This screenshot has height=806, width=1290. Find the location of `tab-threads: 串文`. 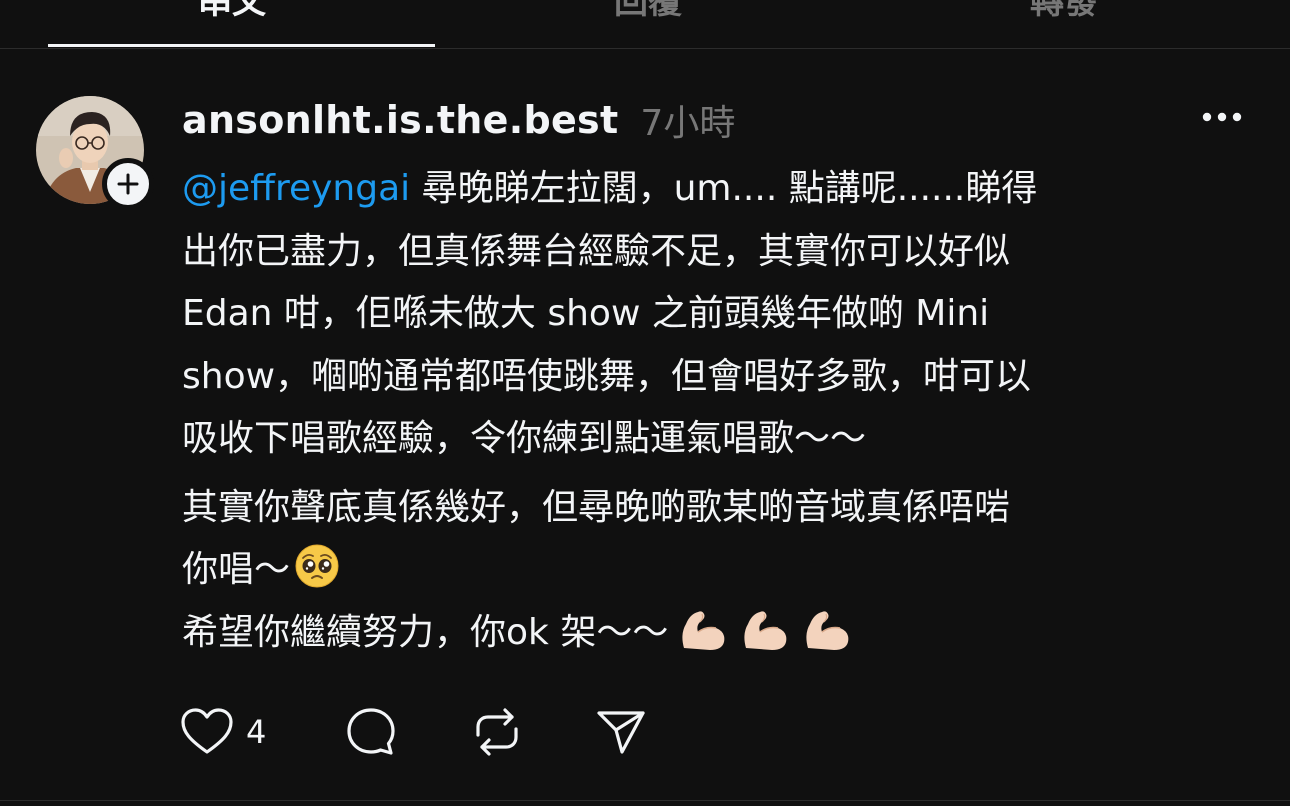

tab-threads: 串文 is located at coordinates (232, 11).